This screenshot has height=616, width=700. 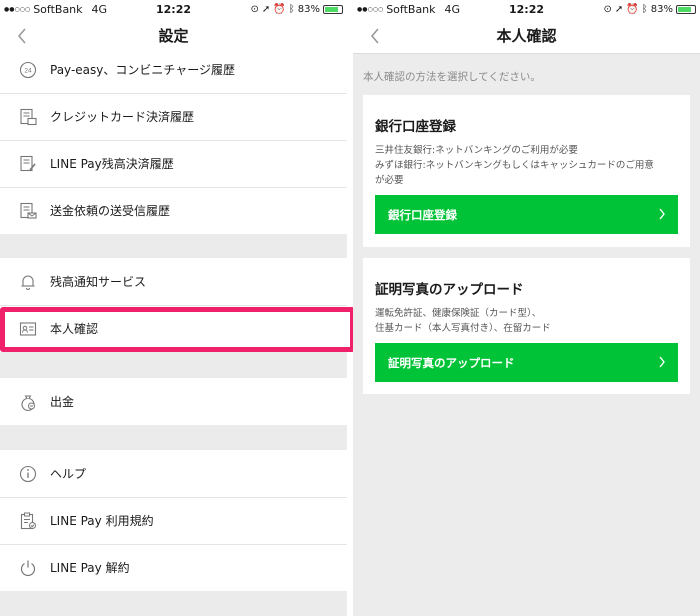 What do you see at coordinates (526, 321) in the screenshot?
I see `card-description: 運転免許証、健康保険証（カード型）、 住基カード（本人写真付き）、在留カード` at bounding box center [526, 321].